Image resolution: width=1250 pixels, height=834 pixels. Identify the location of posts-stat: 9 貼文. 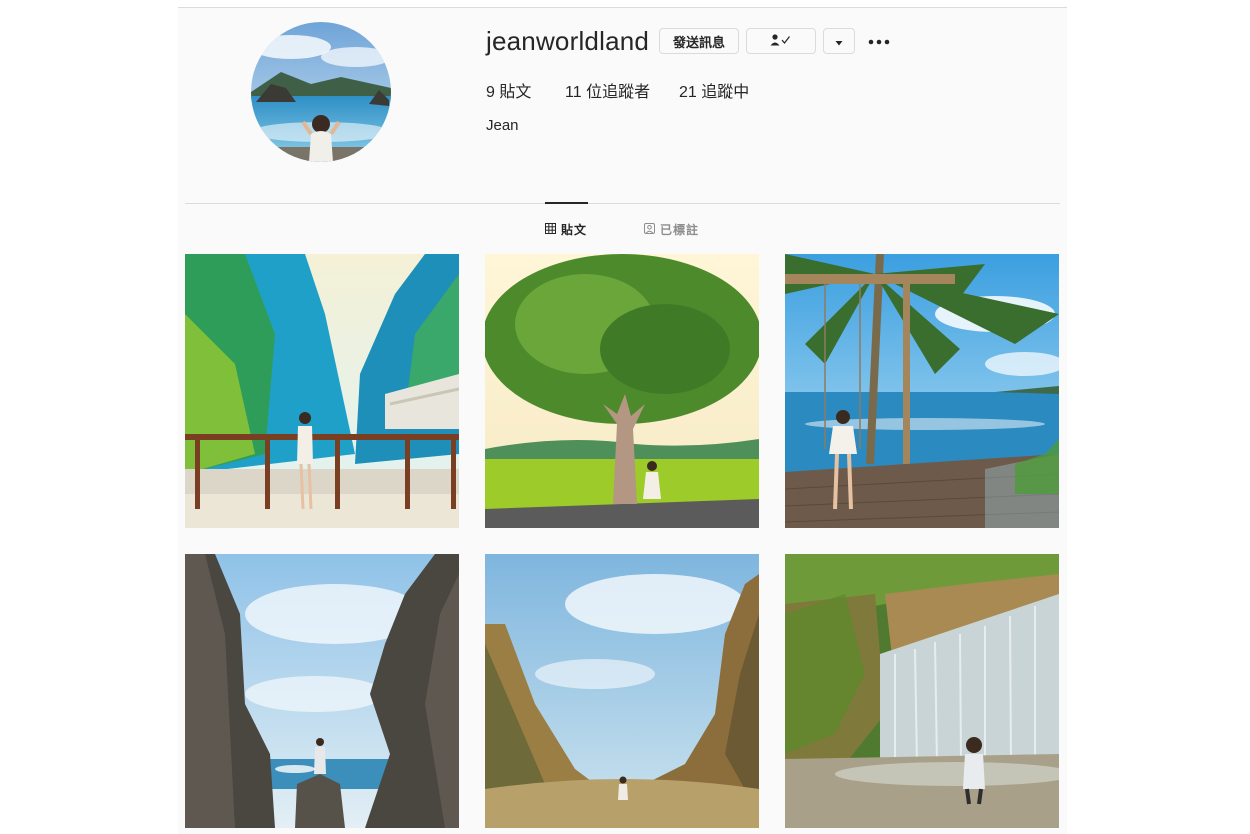
(508, 90).